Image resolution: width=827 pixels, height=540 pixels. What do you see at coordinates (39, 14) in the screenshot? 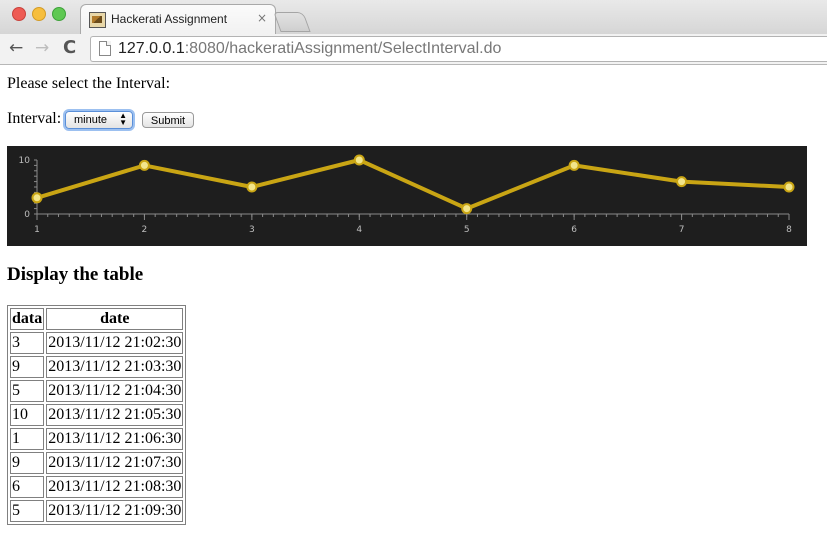
I see `window-minimize-button` at bounding box center [39, 14].